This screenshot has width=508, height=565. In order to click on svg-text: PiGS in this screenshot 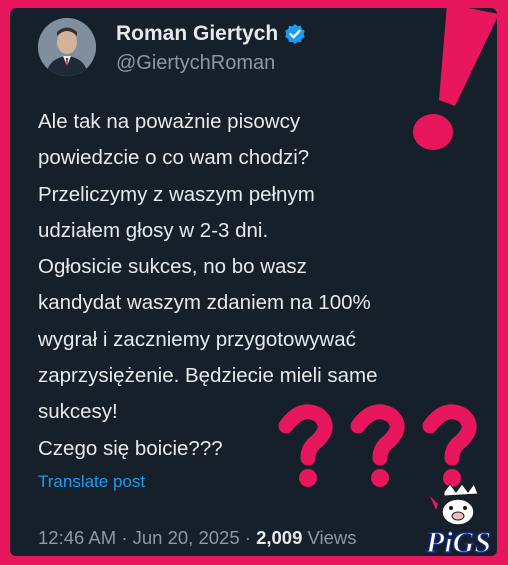, I will do `click(458, 542)`.